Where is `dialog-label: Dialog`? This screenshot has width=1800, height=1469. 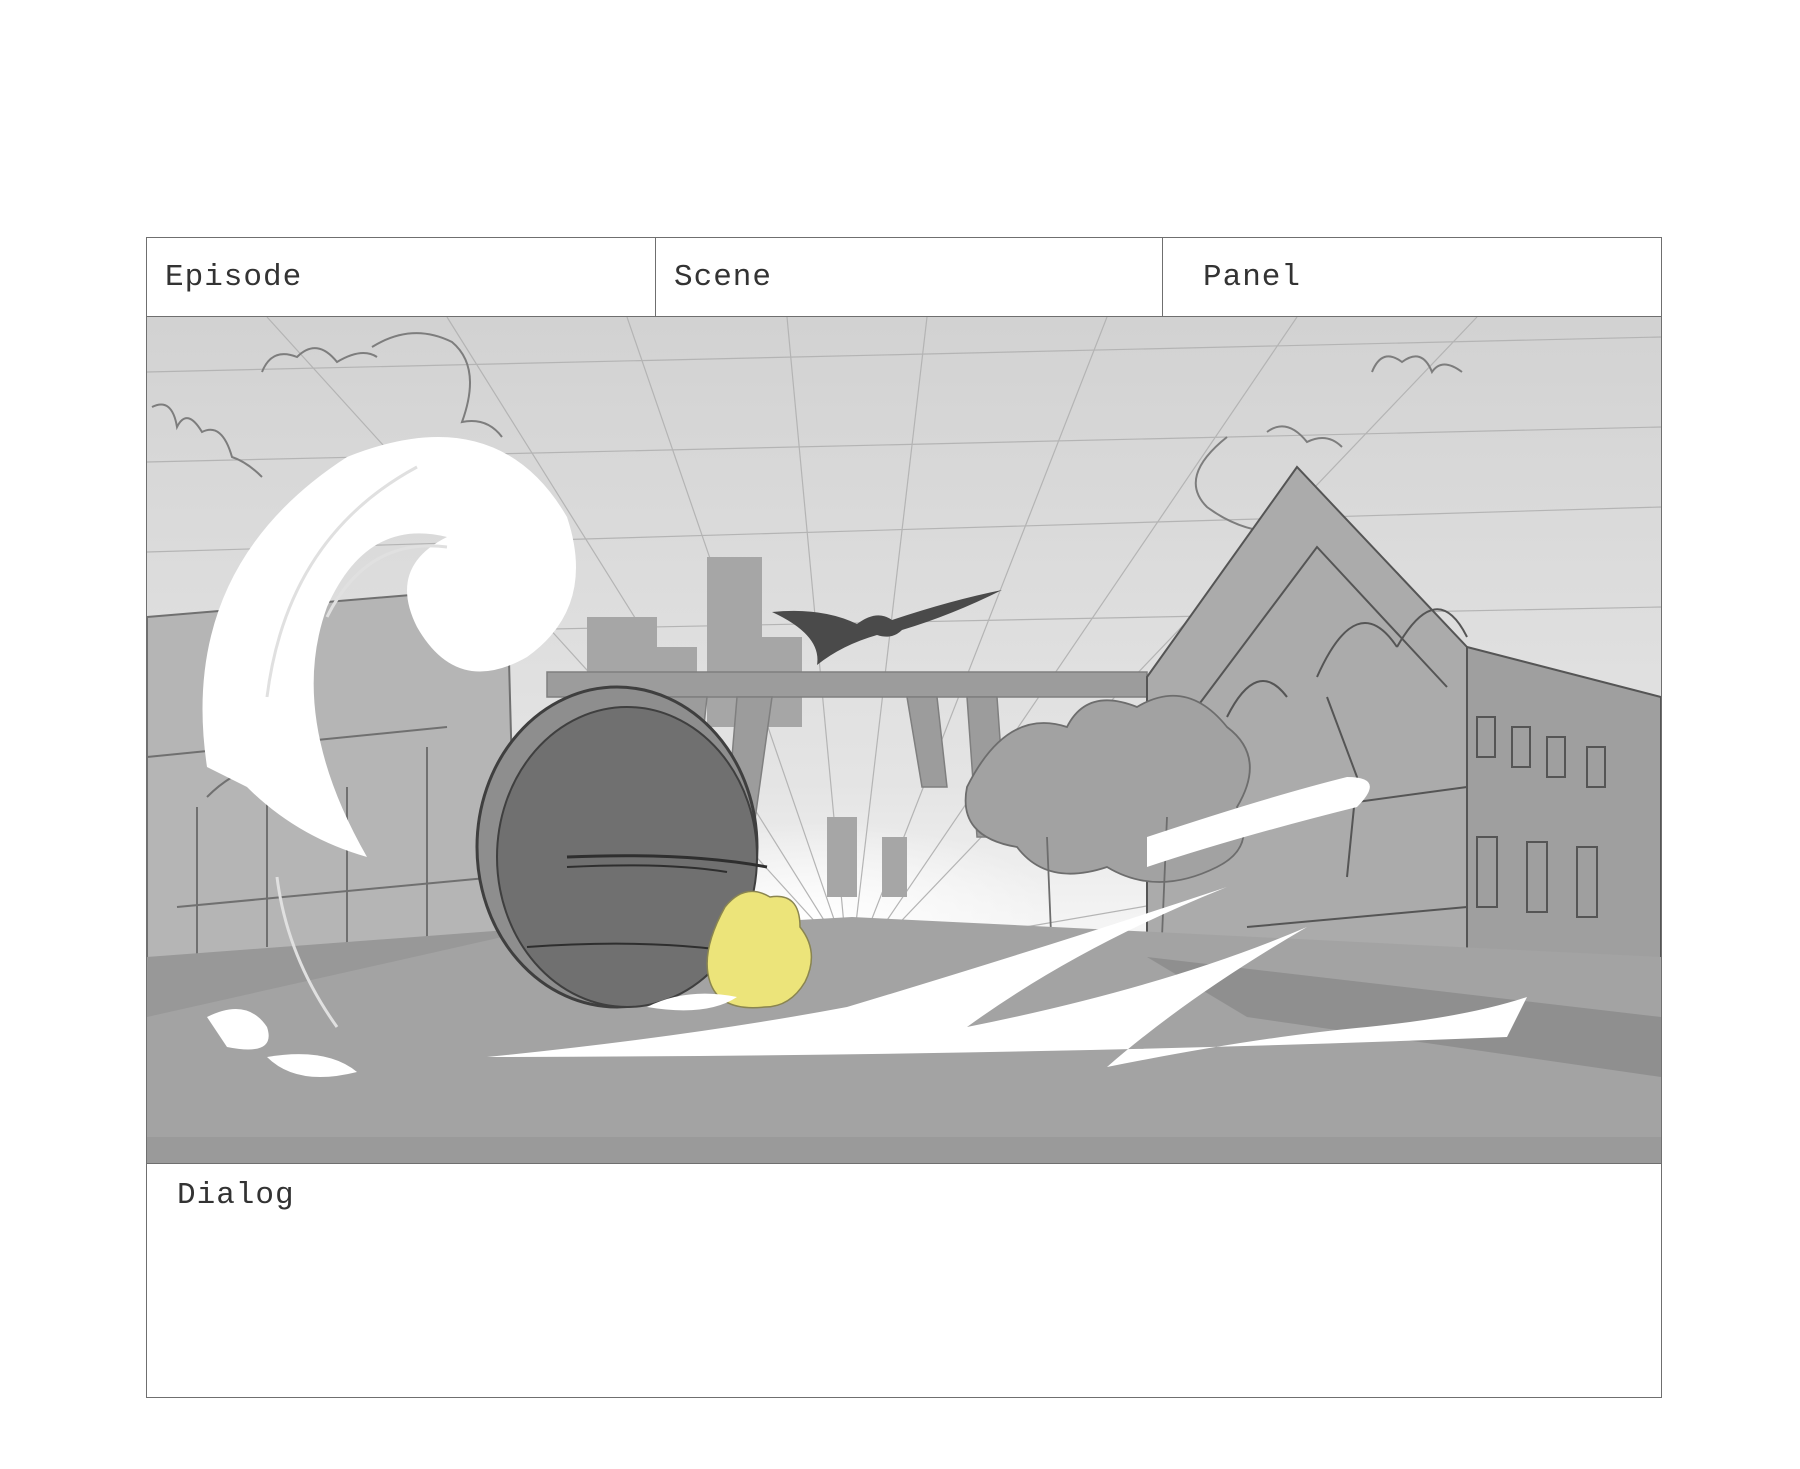 dialog-label: Dialog is located at coordinates (236, 1195).